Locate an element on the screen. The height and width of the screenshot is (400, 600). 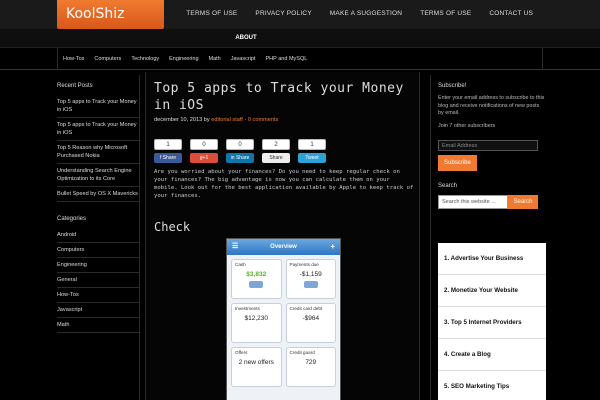
category-item: How-Tos is located at coordinates (98, 295).